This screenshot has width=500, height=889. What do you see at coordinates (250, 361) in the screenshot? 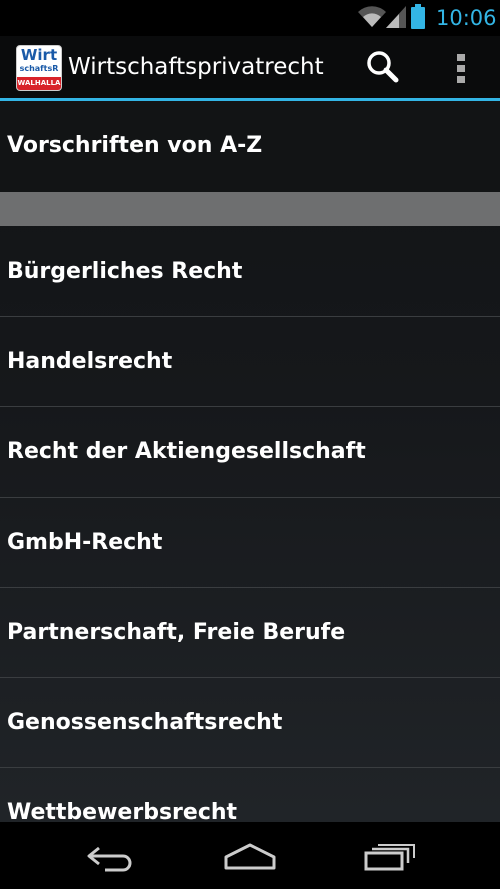
I see `list-item: Handelsrecht` at bounding box center [250, 361].